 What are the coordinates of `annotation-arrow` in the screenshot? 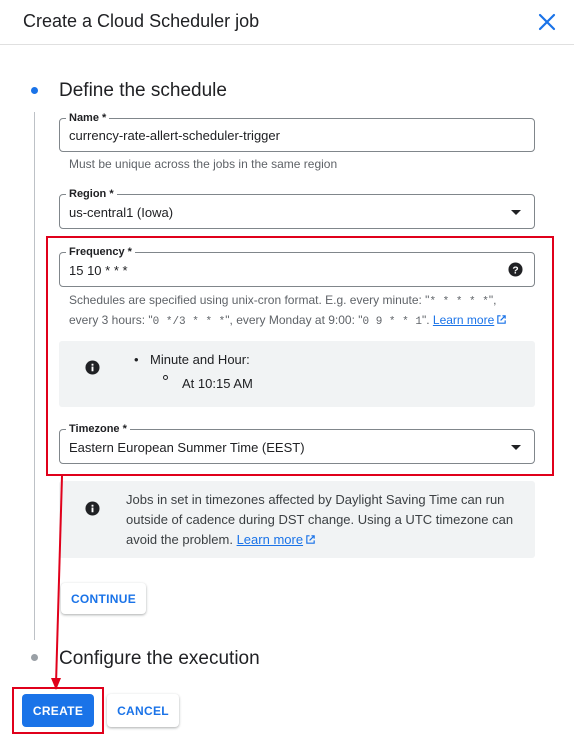 It's located at (57, 582).